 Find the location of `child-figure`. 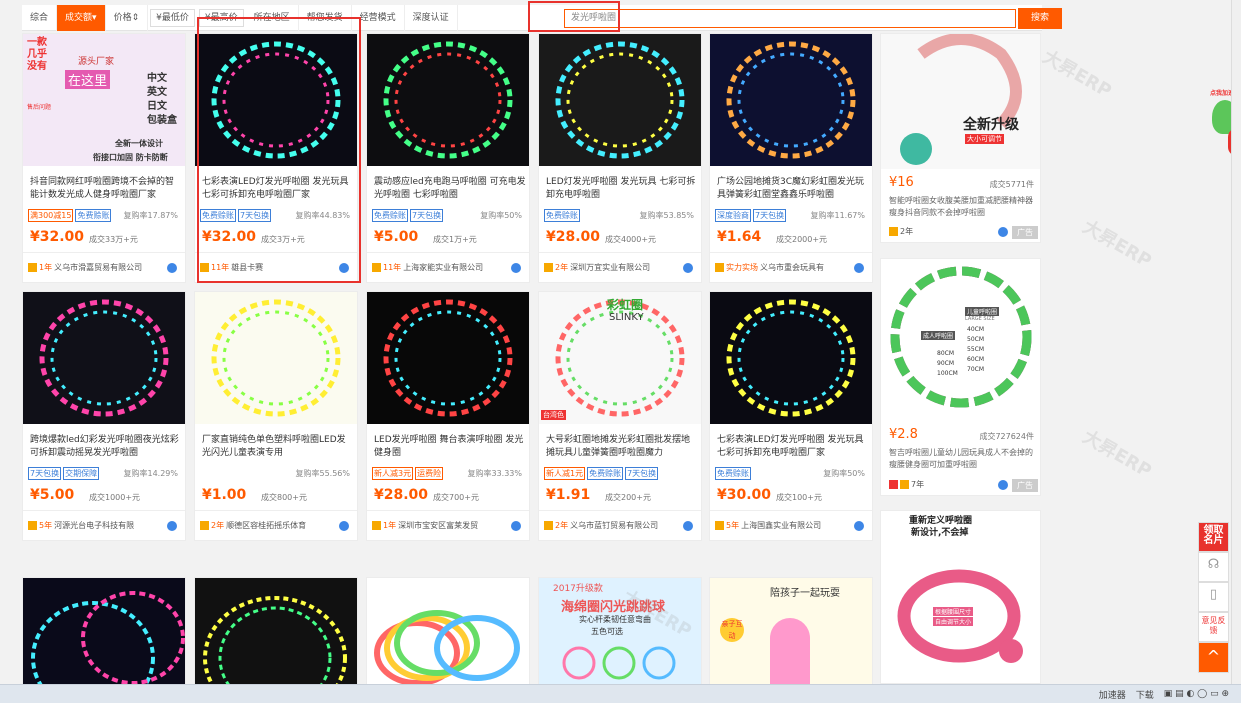

child-figure is located at coordinates (790, 652).